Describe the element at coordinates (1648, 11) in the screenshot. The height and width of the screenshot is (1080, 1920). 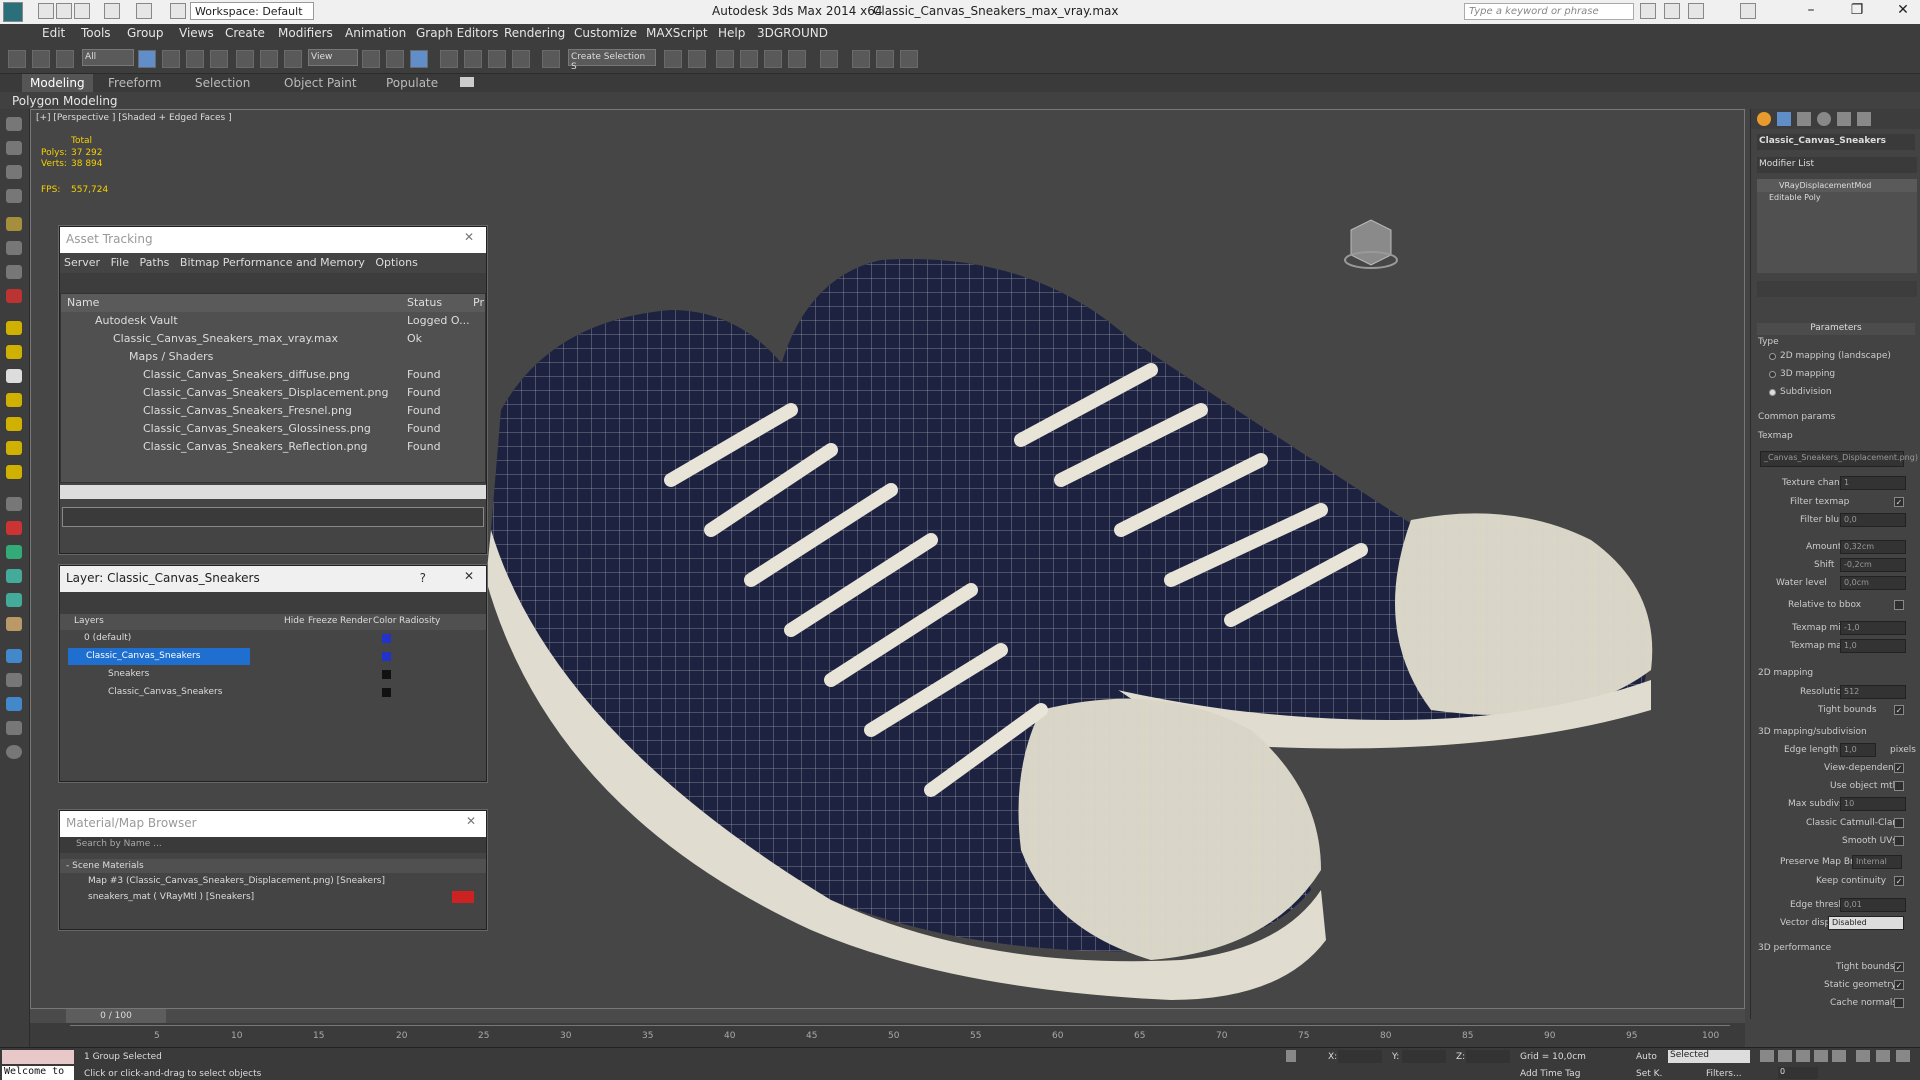
I see `search-icon` at that location.